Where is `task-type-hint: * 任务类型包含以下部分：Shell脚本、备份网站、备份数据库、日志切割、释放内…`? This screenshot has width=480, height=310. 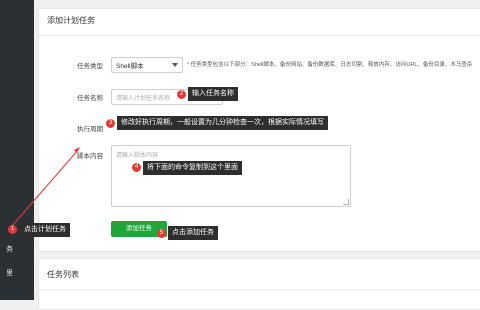 task-type-hint: * 任务类型包含以下部分：Shell脚本、备份网站、备份数据库、日志切割、释放内… is located at coordinates (329, 64).